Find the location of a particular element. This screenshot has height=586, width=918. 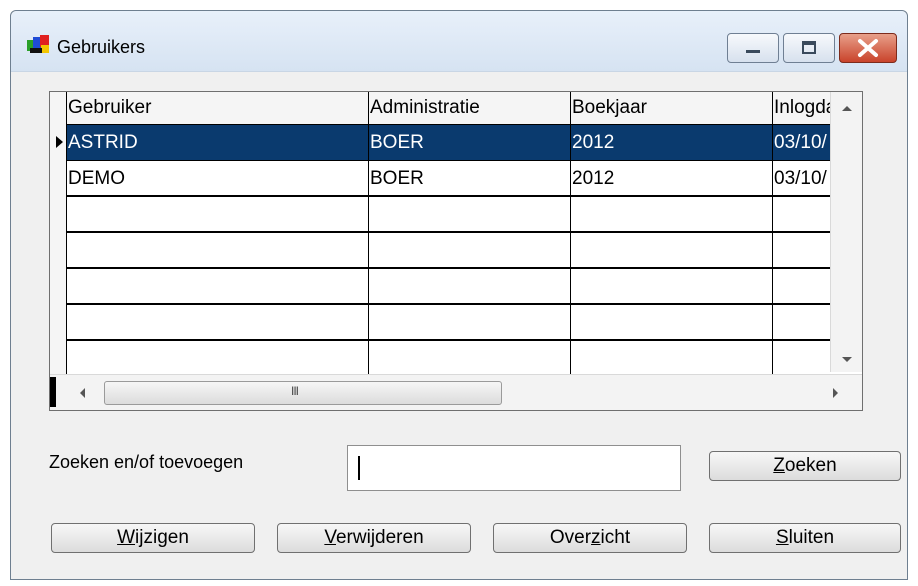

verwijderen-accelerator: V is located at coordinates (330, 537).